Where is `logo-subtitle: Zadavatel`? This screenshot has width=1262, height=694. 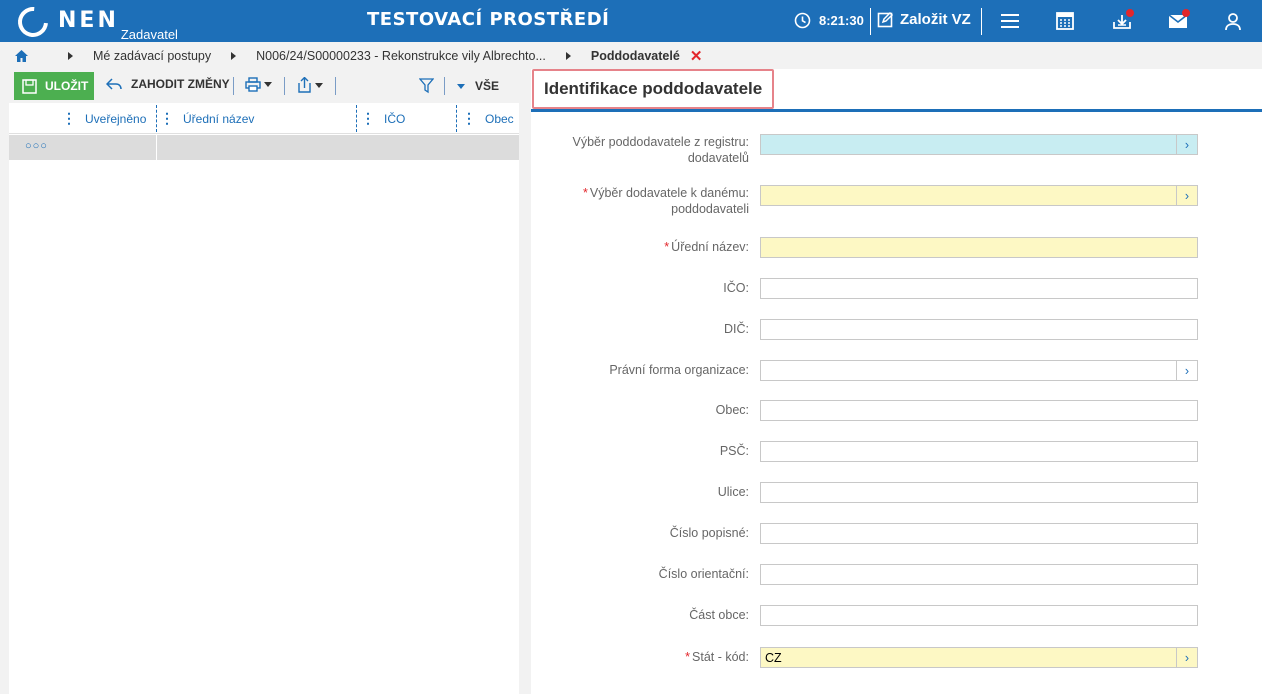 logo-subtitle: Zadavatel is located at coordinates (149, 34).